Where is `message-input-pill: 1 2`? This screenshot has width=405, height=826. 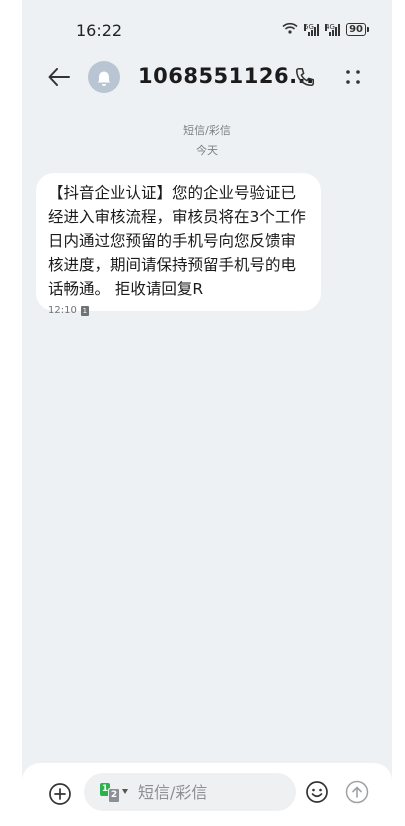
message-input-pill: 1 2 is located at coordinates (190, 792).